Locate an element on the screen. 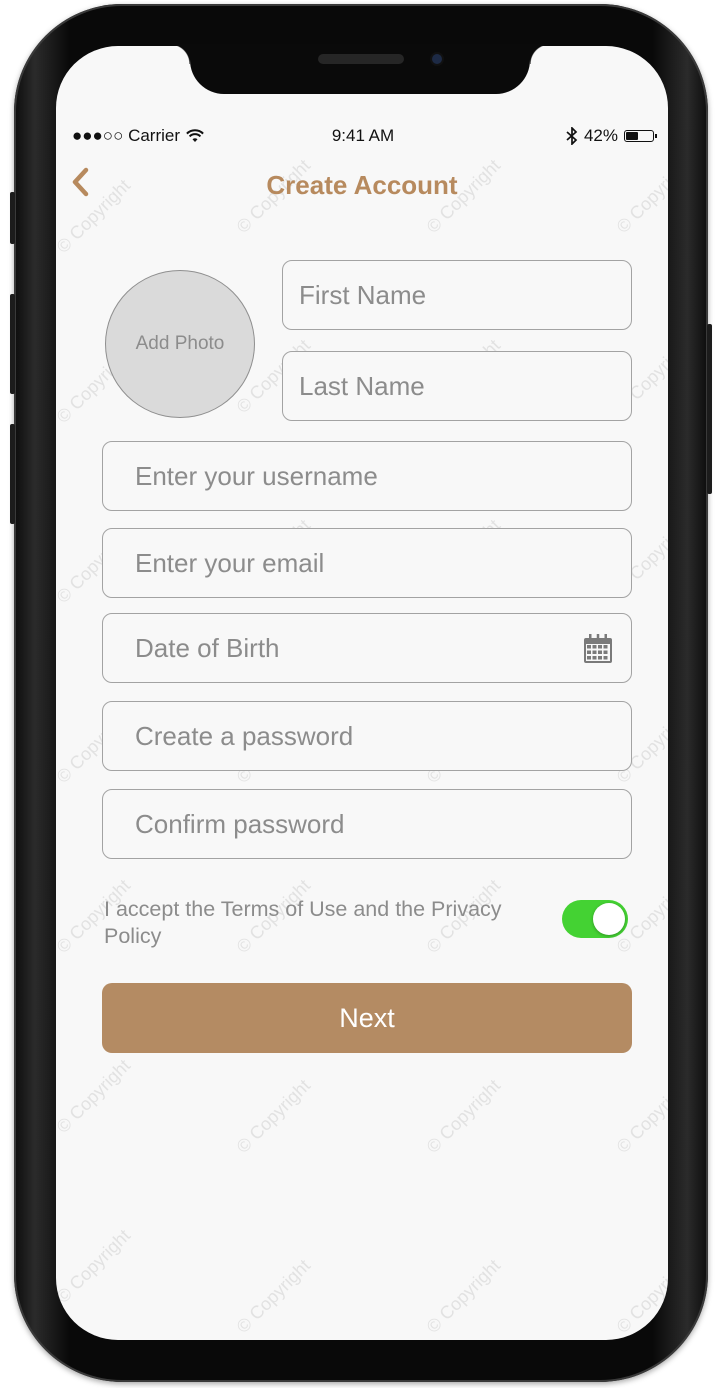  volume-down-button is located at coordinates (12, 474).